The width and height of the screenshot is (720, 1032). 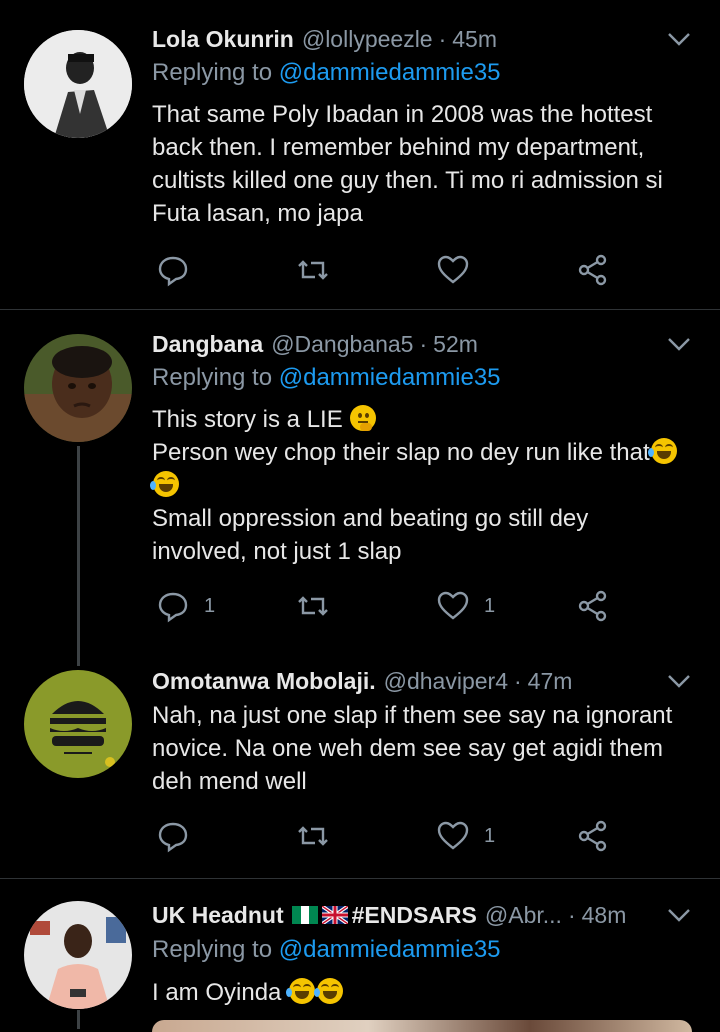 I want to click on tweet-header: UK Headnut #ENDSARS @Abr... · 48m, so click(x=421, y=915).